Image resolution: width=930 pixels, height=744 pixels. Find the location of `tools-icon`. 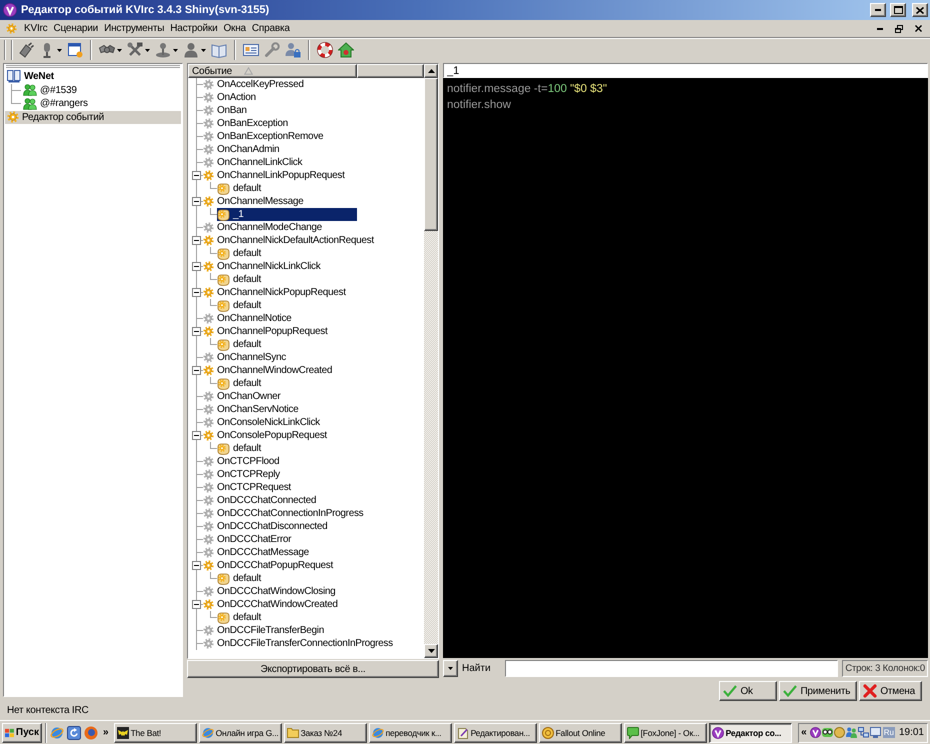

tools-icon is located at coordinates (135, 50).